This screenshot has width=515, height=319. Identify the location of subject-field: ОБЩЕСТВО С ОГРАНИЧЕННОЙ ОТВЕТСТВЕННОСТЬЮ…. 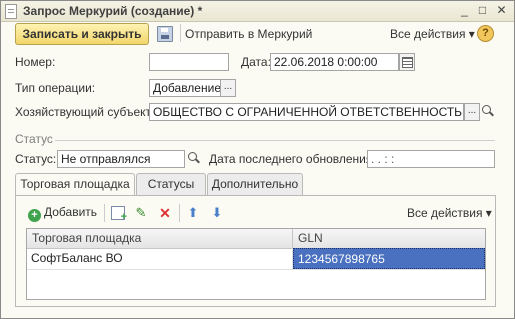
(306, 112).